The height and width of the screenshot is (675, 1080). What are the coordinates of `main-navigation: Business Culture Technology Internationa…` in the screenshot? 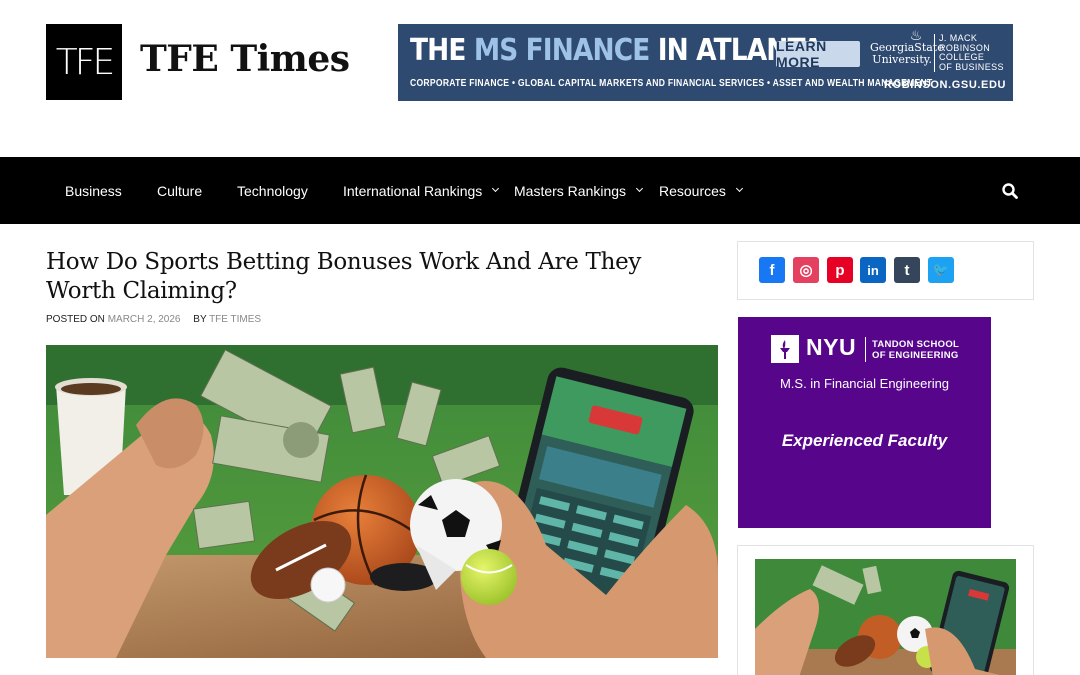 It's located at (540, 190).